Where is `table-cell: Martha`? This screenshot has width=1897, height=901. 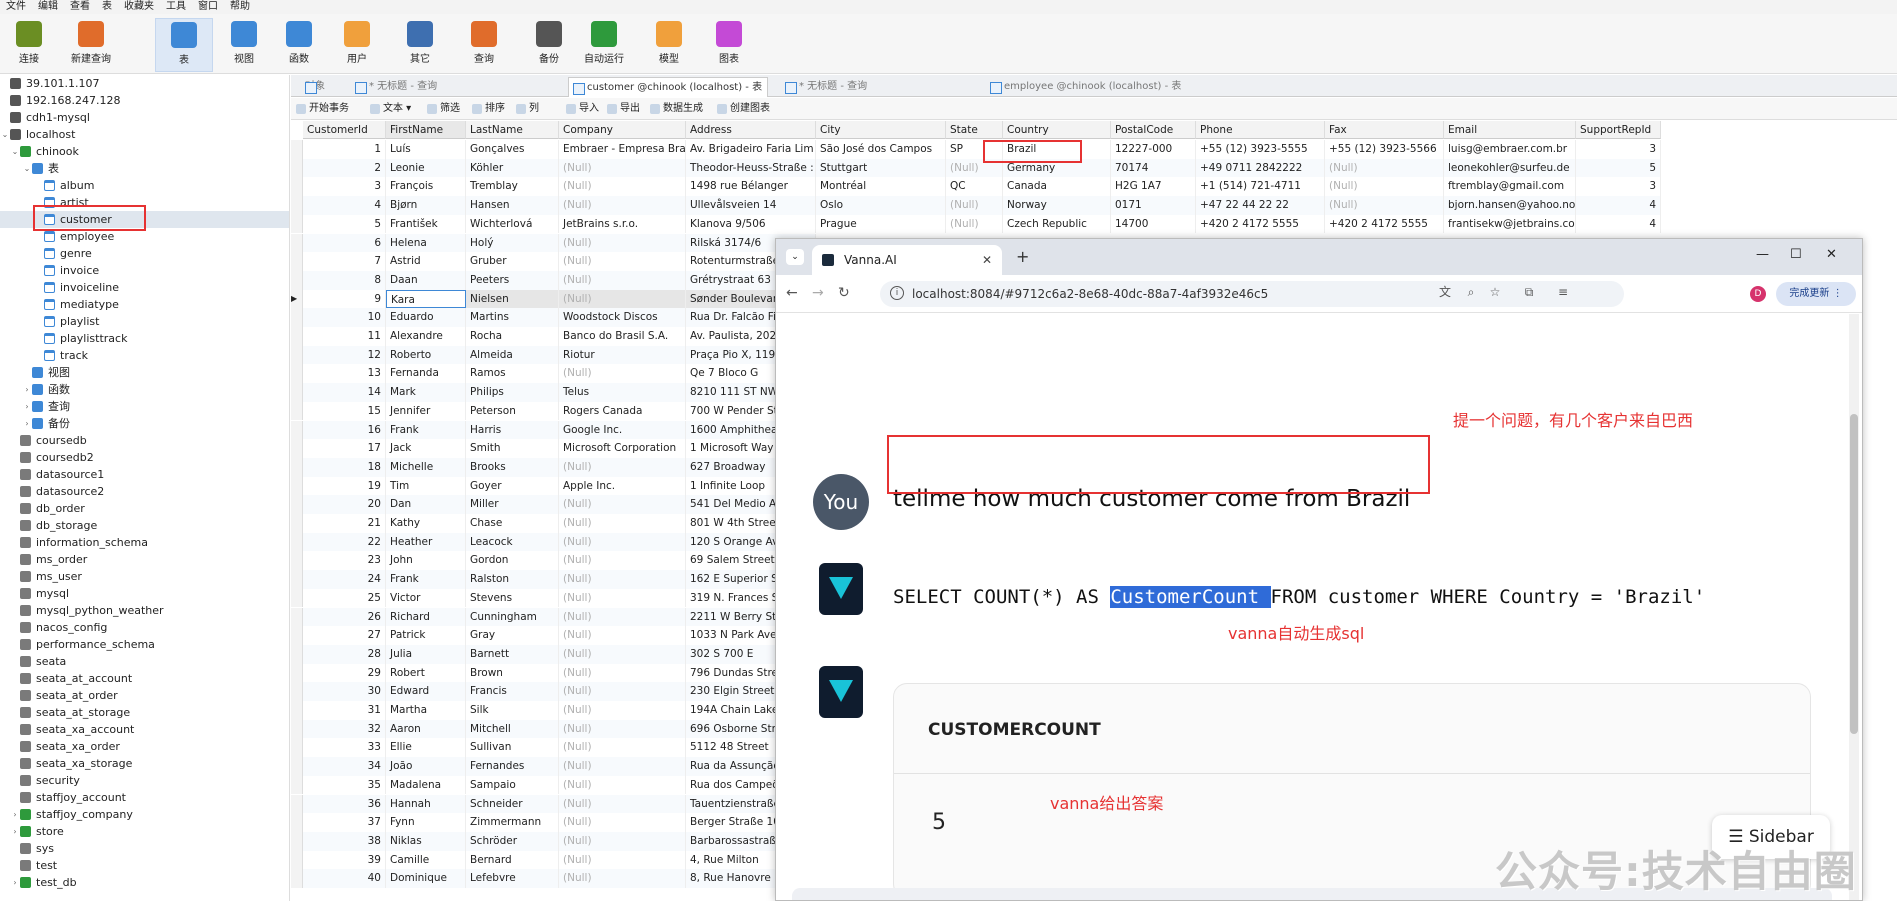 table-cell: Martha is located at coordinates (426, 710).